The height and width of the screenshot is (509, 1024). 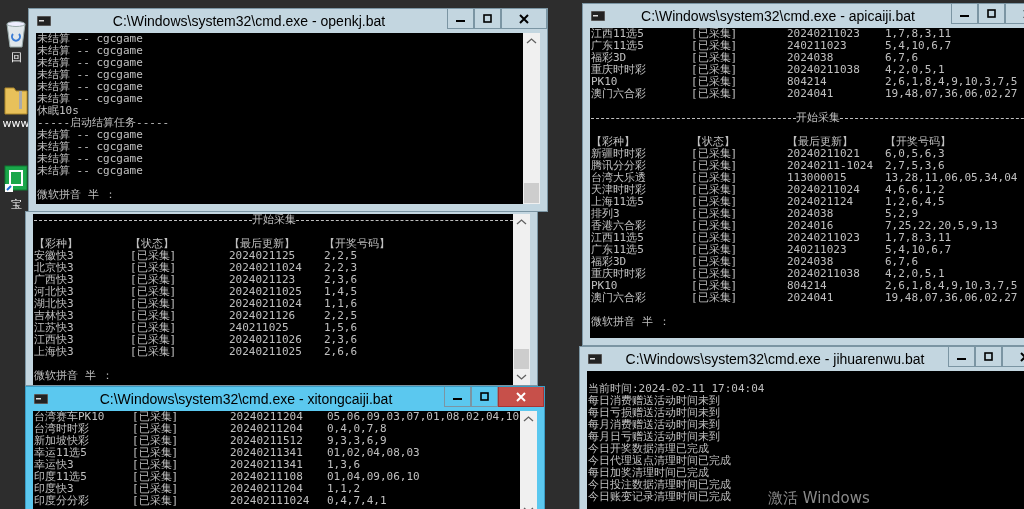 I want to click on console-cell-text: 2,6,1,8,4,9,10,3,7,5, so click(x=952, y=286).